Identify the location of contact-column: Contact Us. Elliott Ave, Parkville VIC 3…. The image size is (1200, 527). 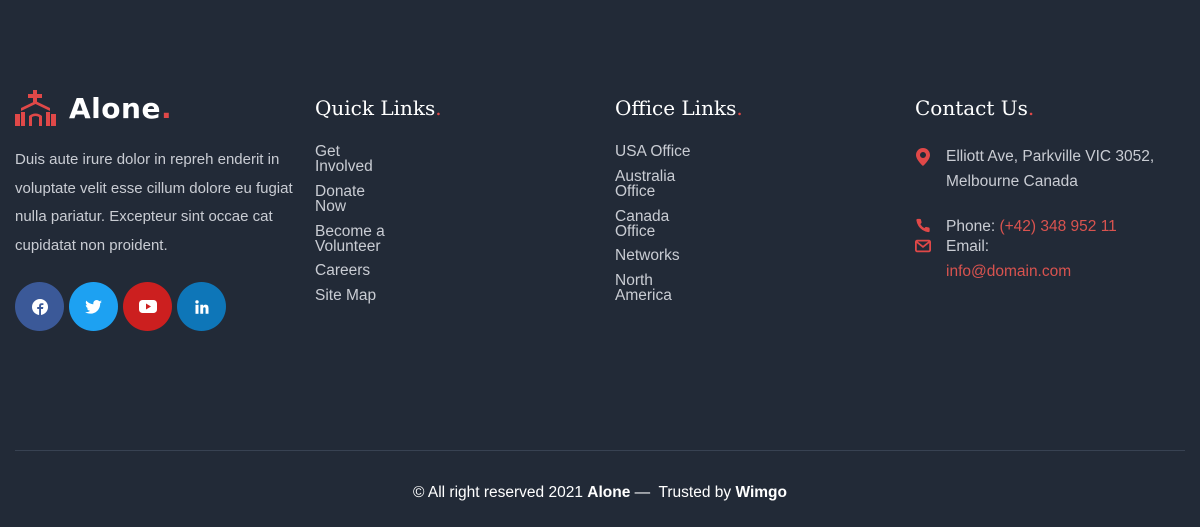
(1050, 186).